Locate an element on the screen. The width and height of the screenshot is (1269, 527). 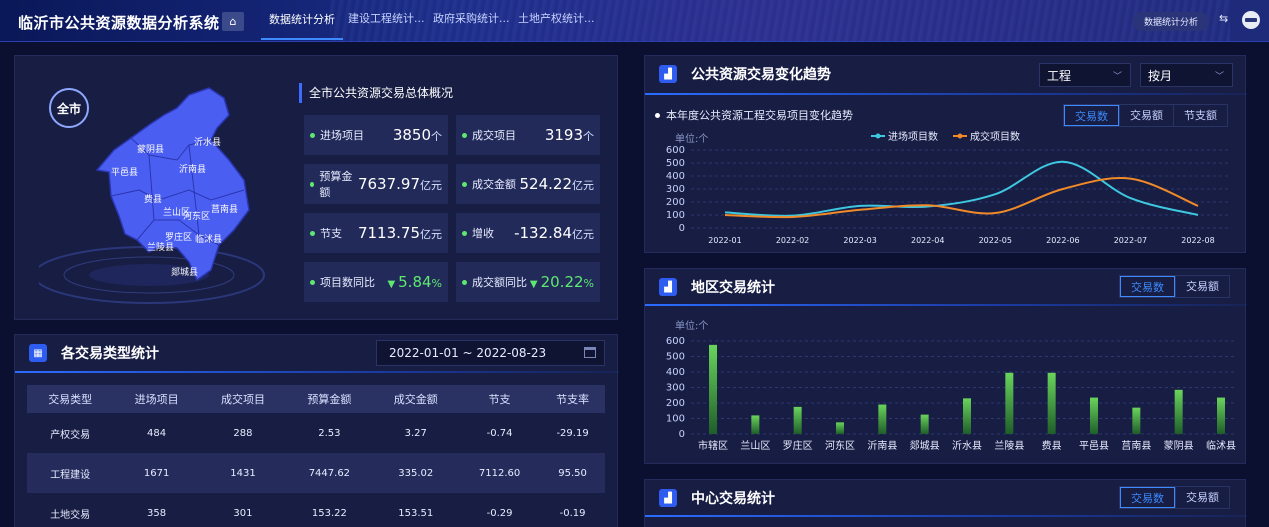
table-cell: 7447.62 is located at coordinates (329, 473).